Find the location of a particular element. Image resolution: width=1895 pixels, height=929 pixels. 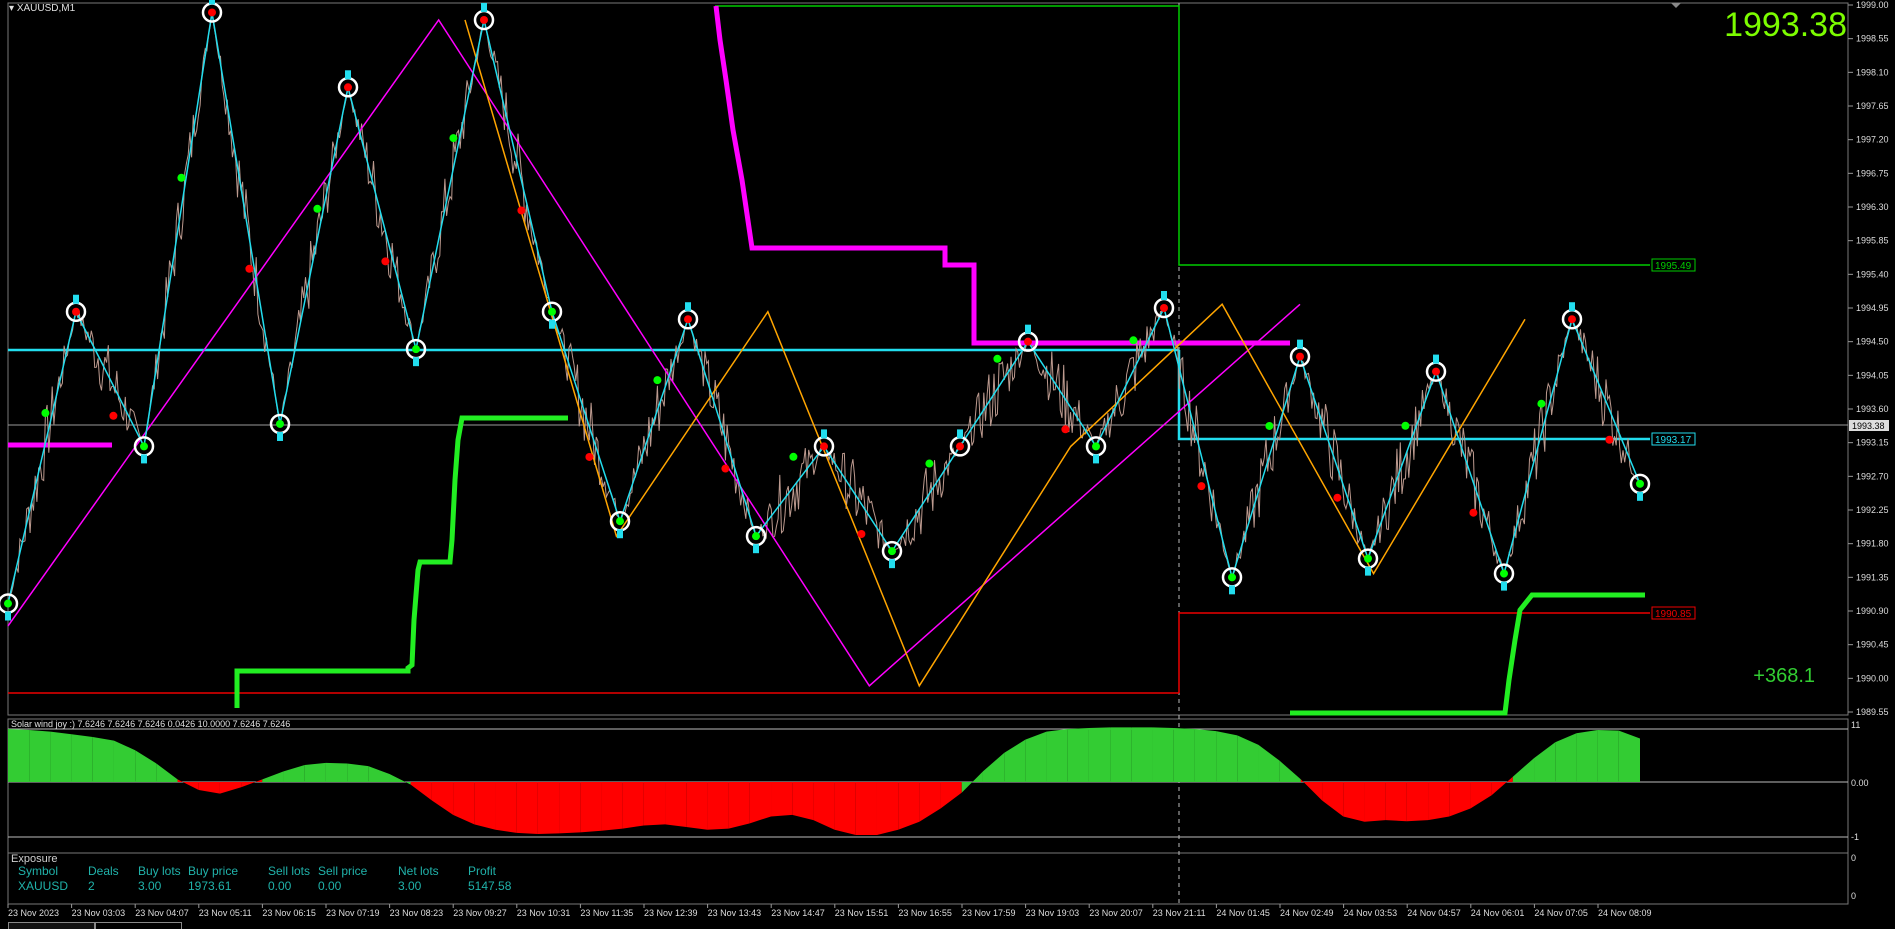

osc-axis-top: 11 is located at coordinates (1855, 725).